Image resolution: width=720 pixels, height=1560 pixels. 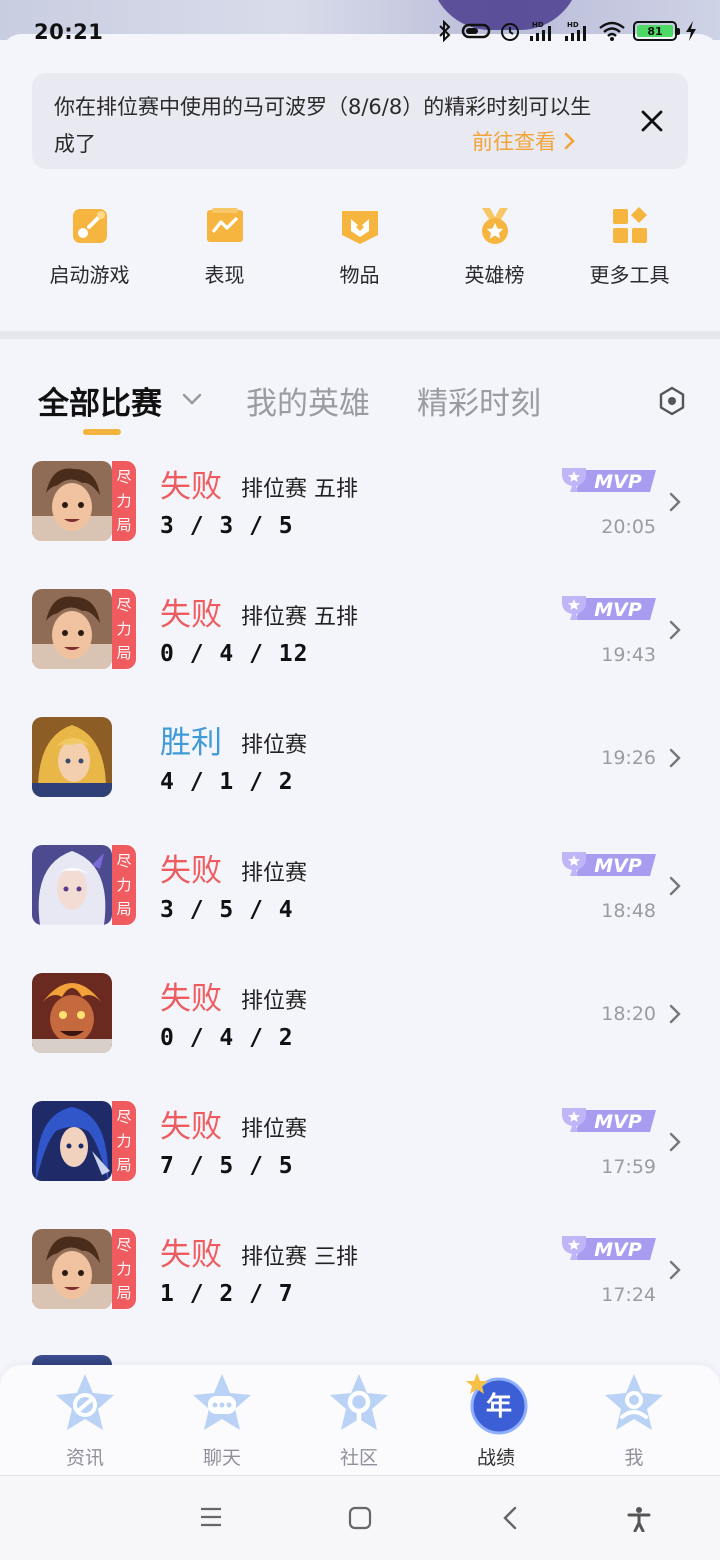 What do you see at coordinates (221, 1458) in the screenshot?
I see `nav-label: 聊天` at bounding box center [221, 1458].